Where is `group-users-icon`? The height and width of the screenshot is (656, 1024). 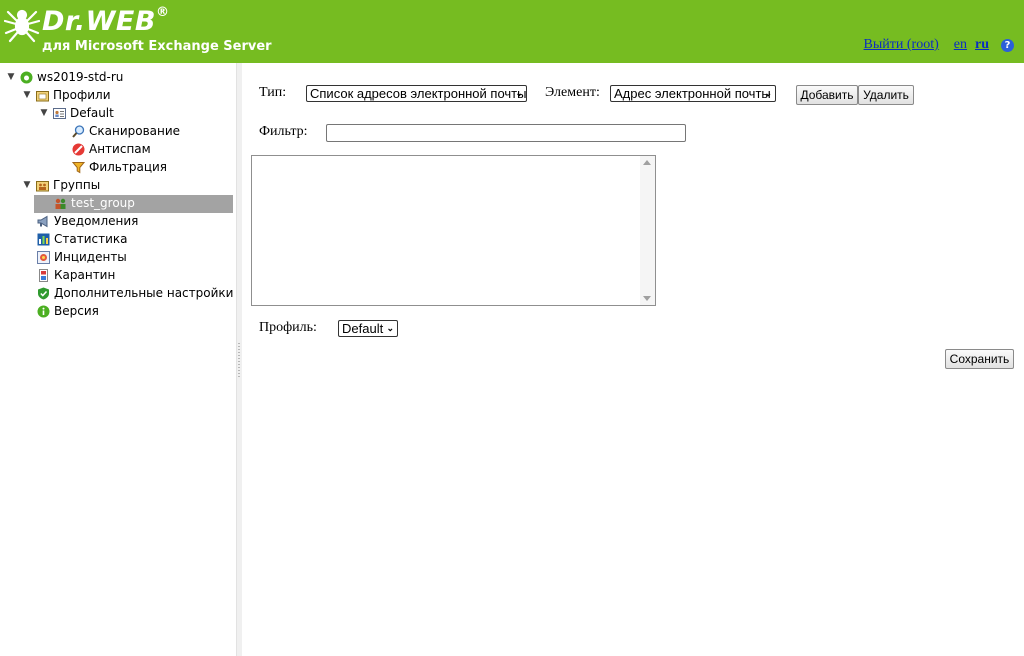
group-users-icon is located at coordinates (60, 203).